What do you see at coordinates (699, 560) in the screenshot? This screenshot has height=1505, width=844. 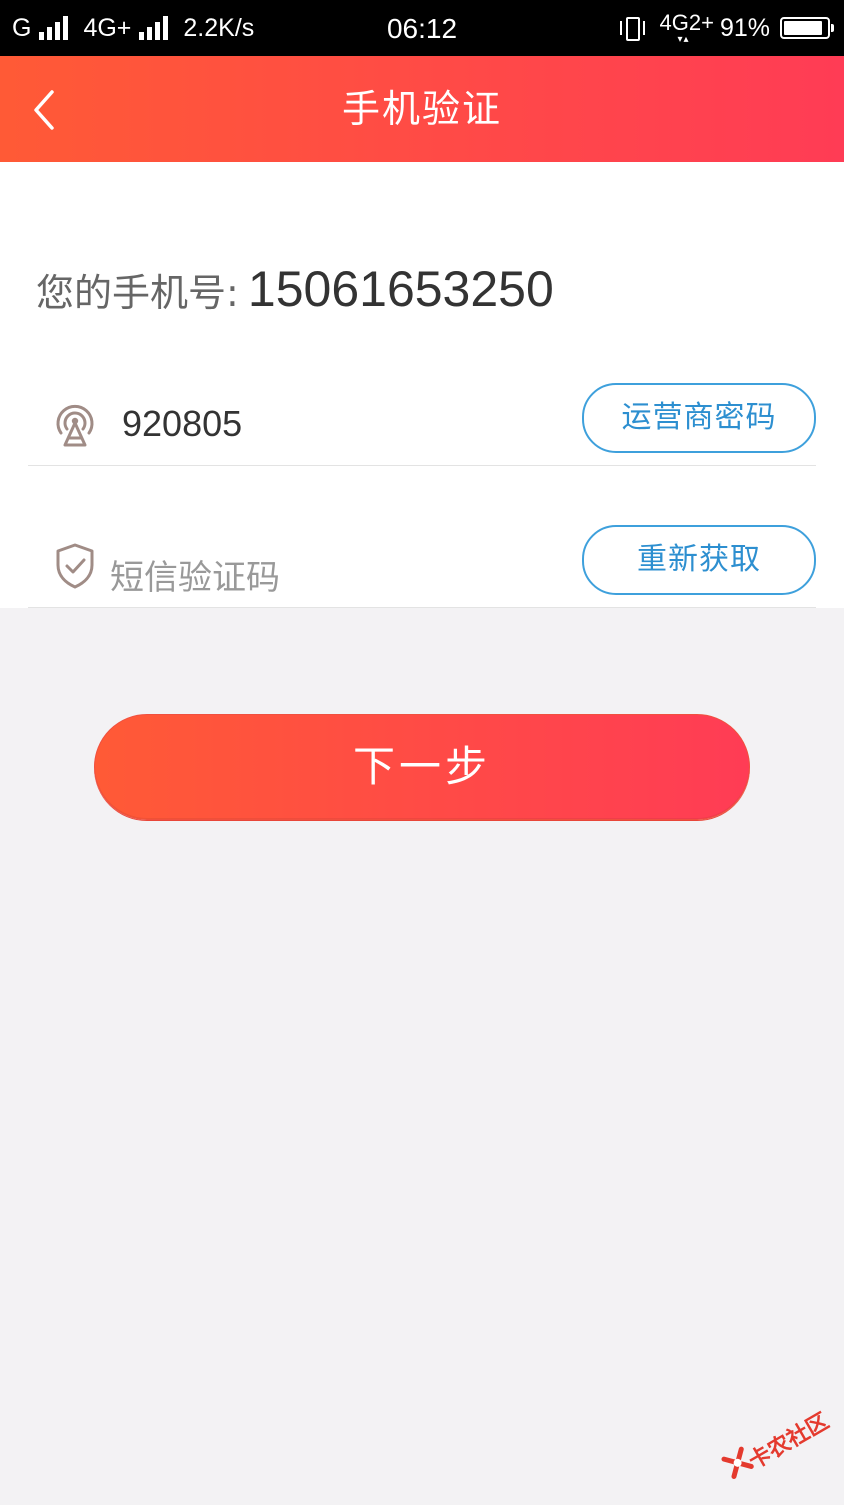 I see `resend-code-button: 重新获取` at bounding box center [699, 560].